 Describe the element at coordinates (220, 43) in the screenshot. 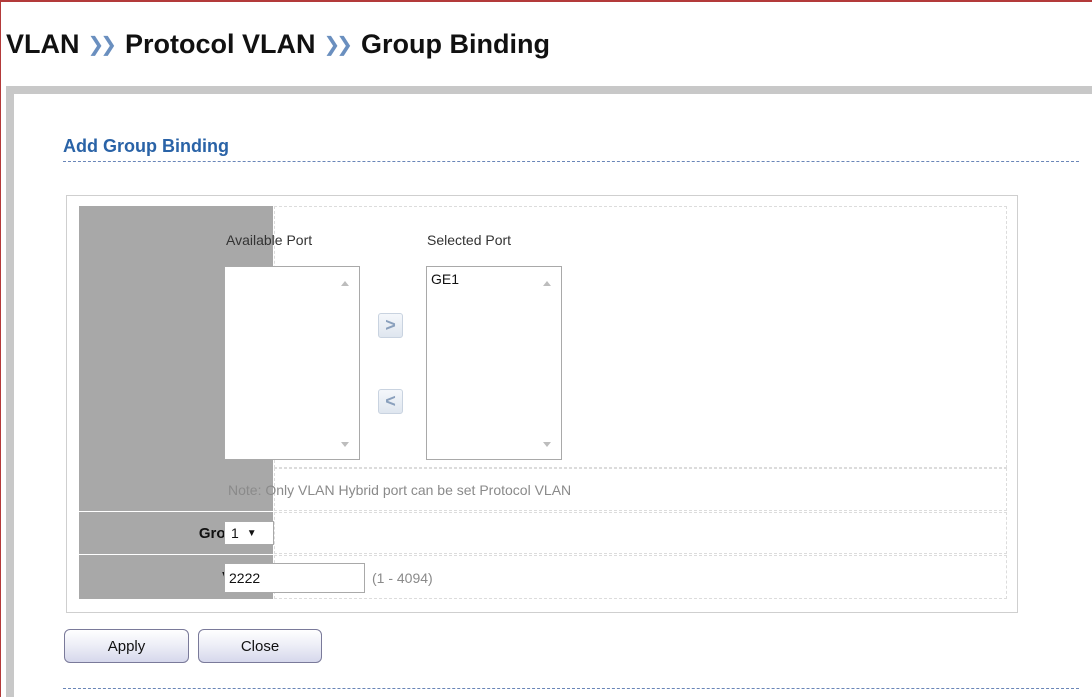

I see `breadcrumb-item-protocol-vlan: Protocol VLAN` at that location.